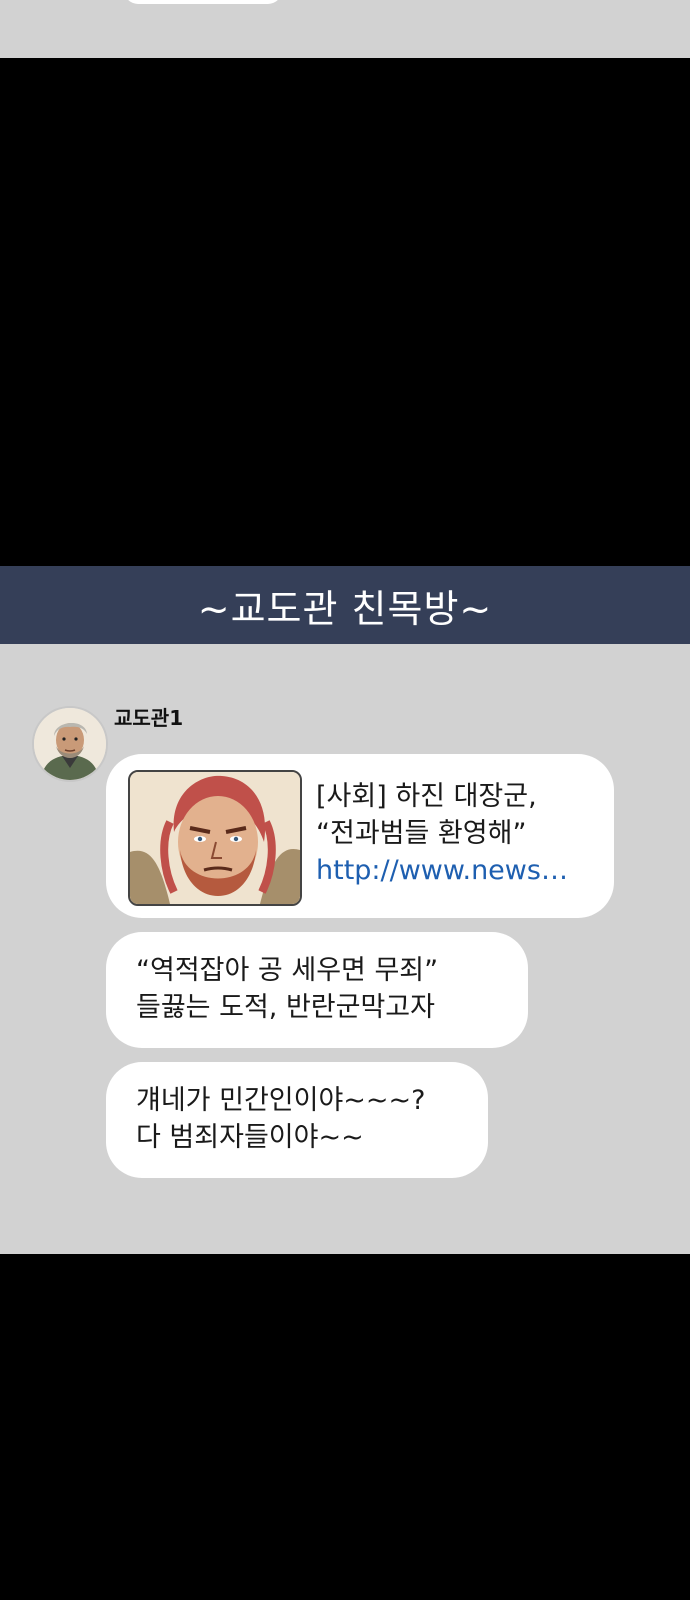 The height and width of the screenshot is (1600, 690). What do you see at coordinates (345, 29) in the screenshot?
I see `previous-chat-panel` at bounding box center [345, 29].